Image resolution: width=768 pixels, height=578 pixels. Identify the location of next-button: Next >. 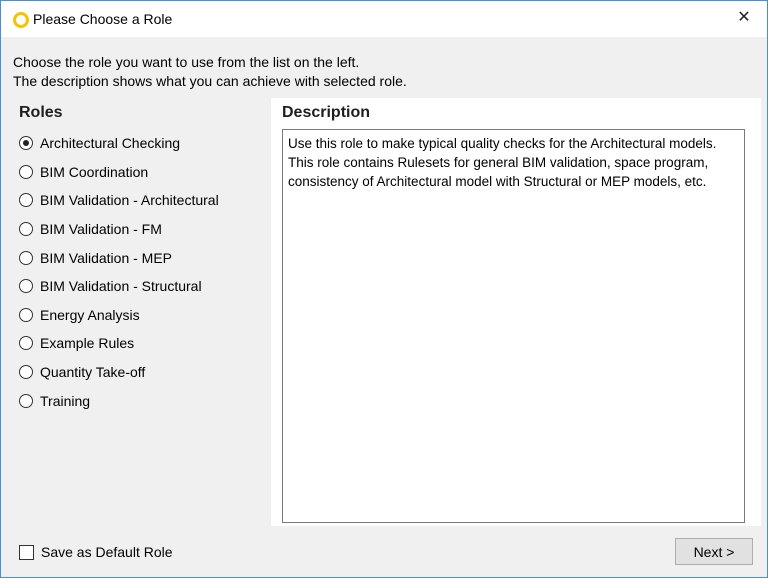
(714, 551).